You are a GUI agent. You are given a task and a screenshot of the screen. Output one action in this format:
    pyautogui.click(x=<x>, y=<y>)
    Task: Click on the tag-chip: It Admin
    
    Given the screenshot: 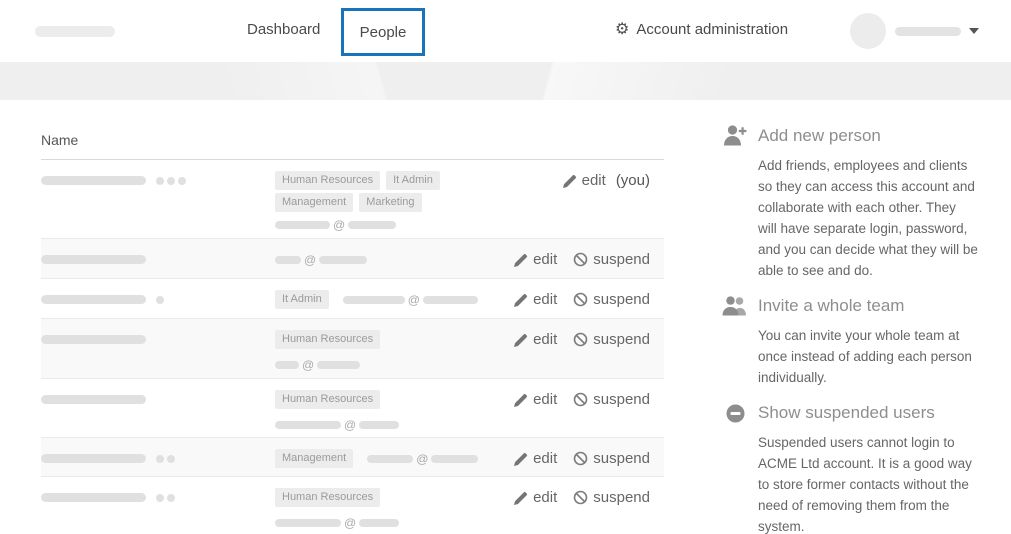 What is the action you would take?
    pyautogui.click(x=302, y=299)
    